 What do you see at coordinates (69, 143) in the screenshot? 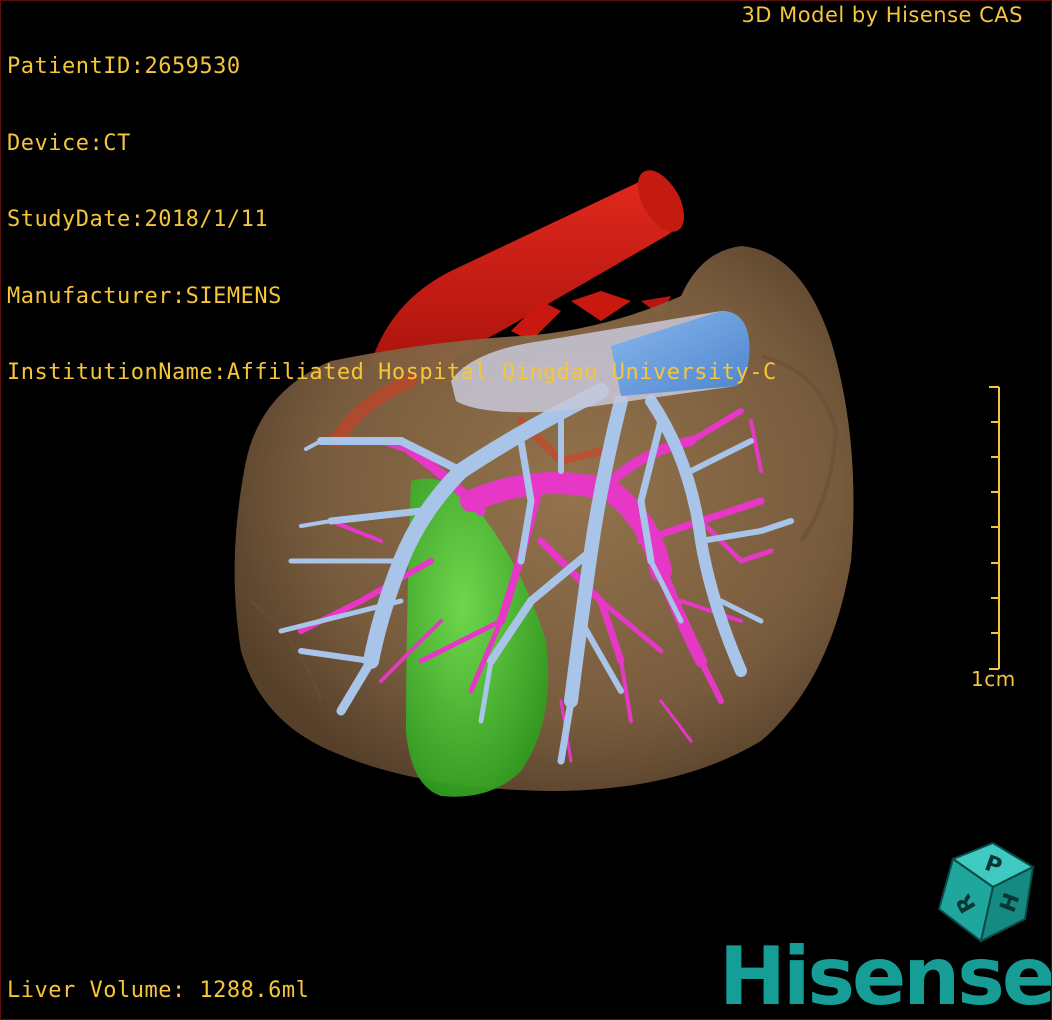
I see `device-text: Device:CT` at bounding box center [69, 143].